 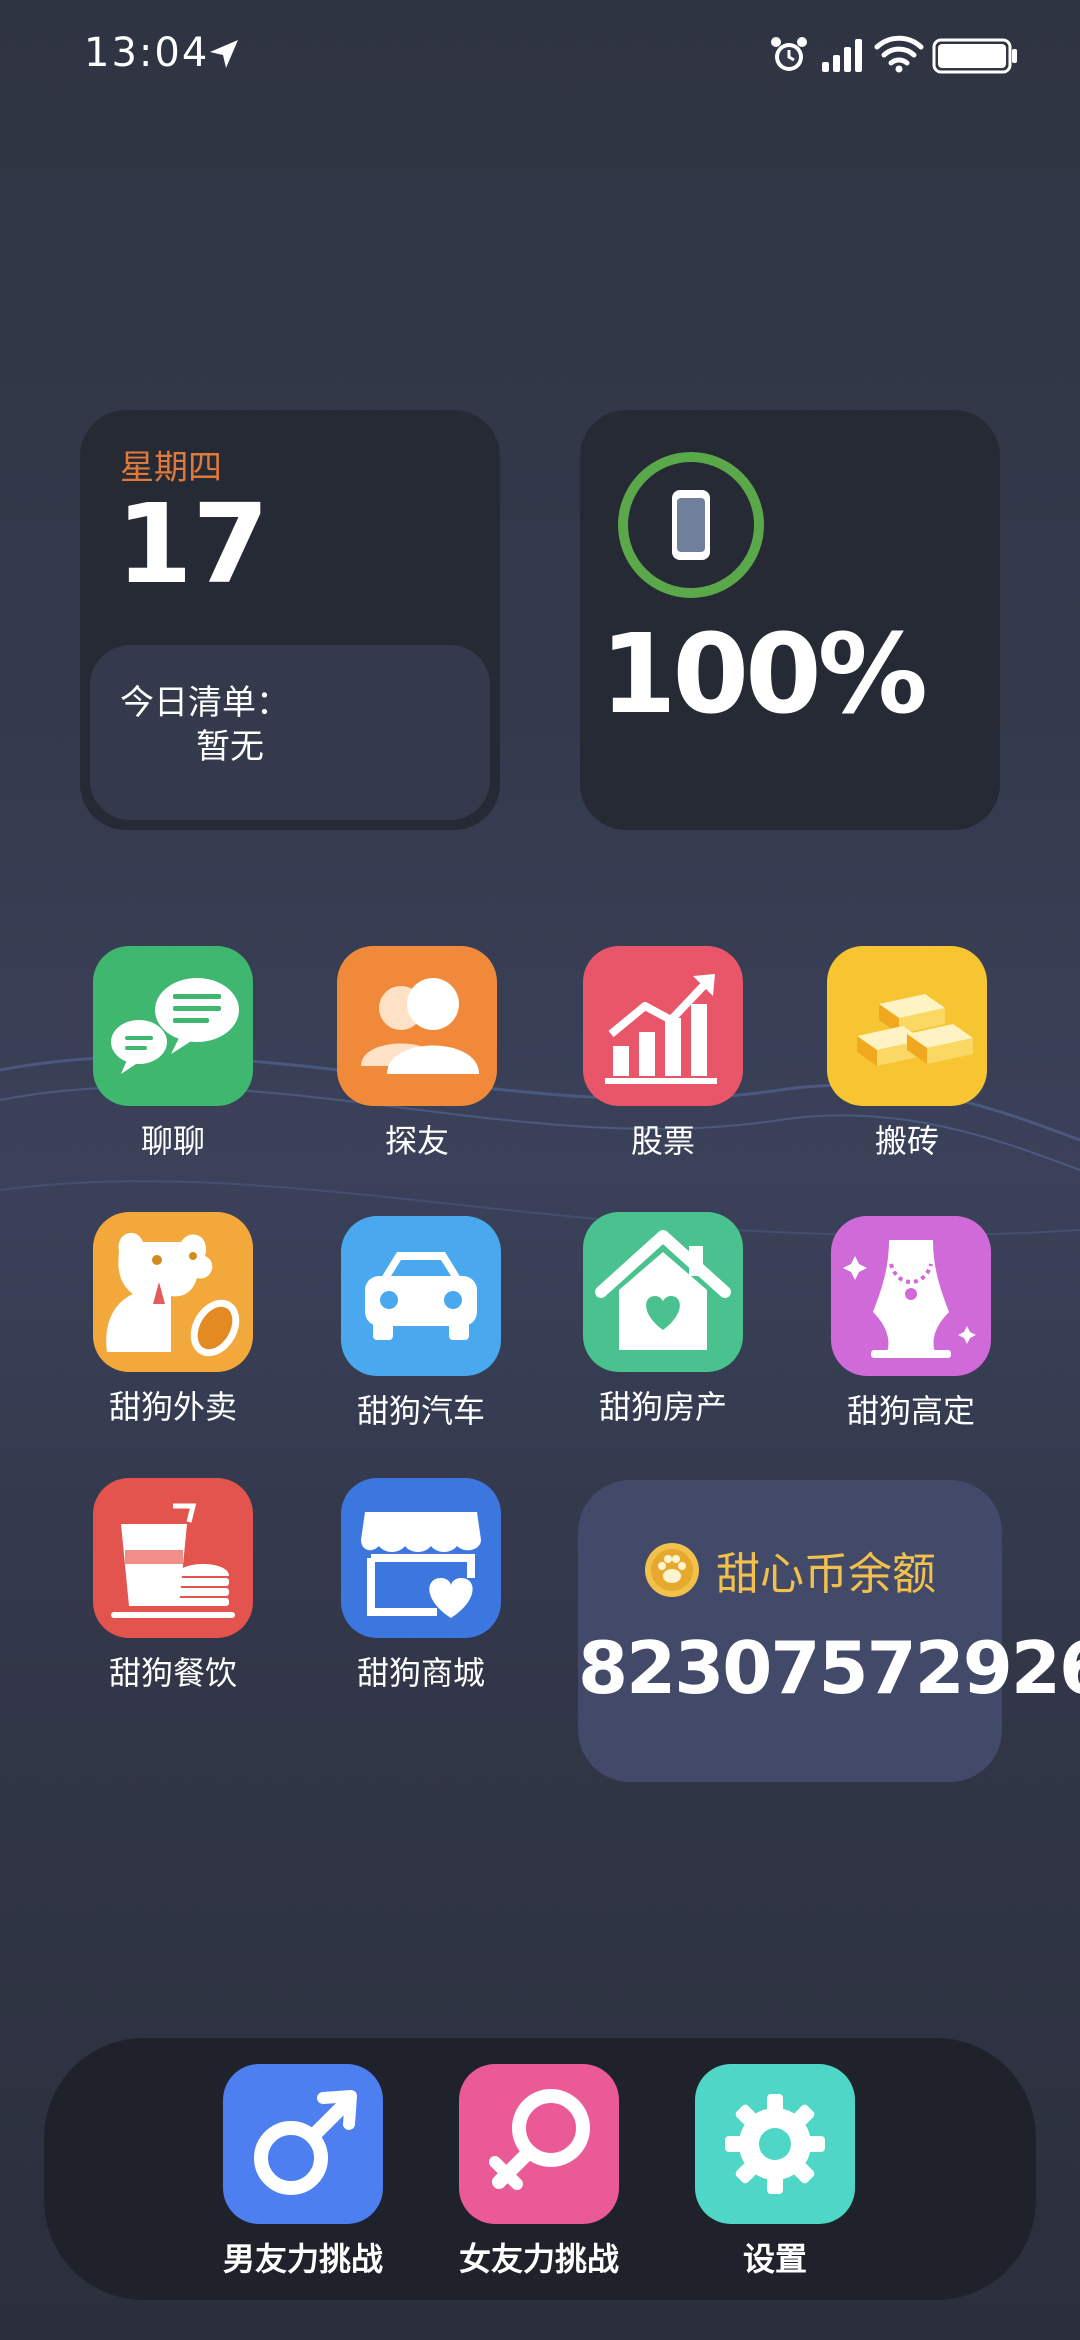 What do you see at coordinates (539, 2144) in the screenshot?
I see `female-symbol-icon` at bounding box center [539, 2144].